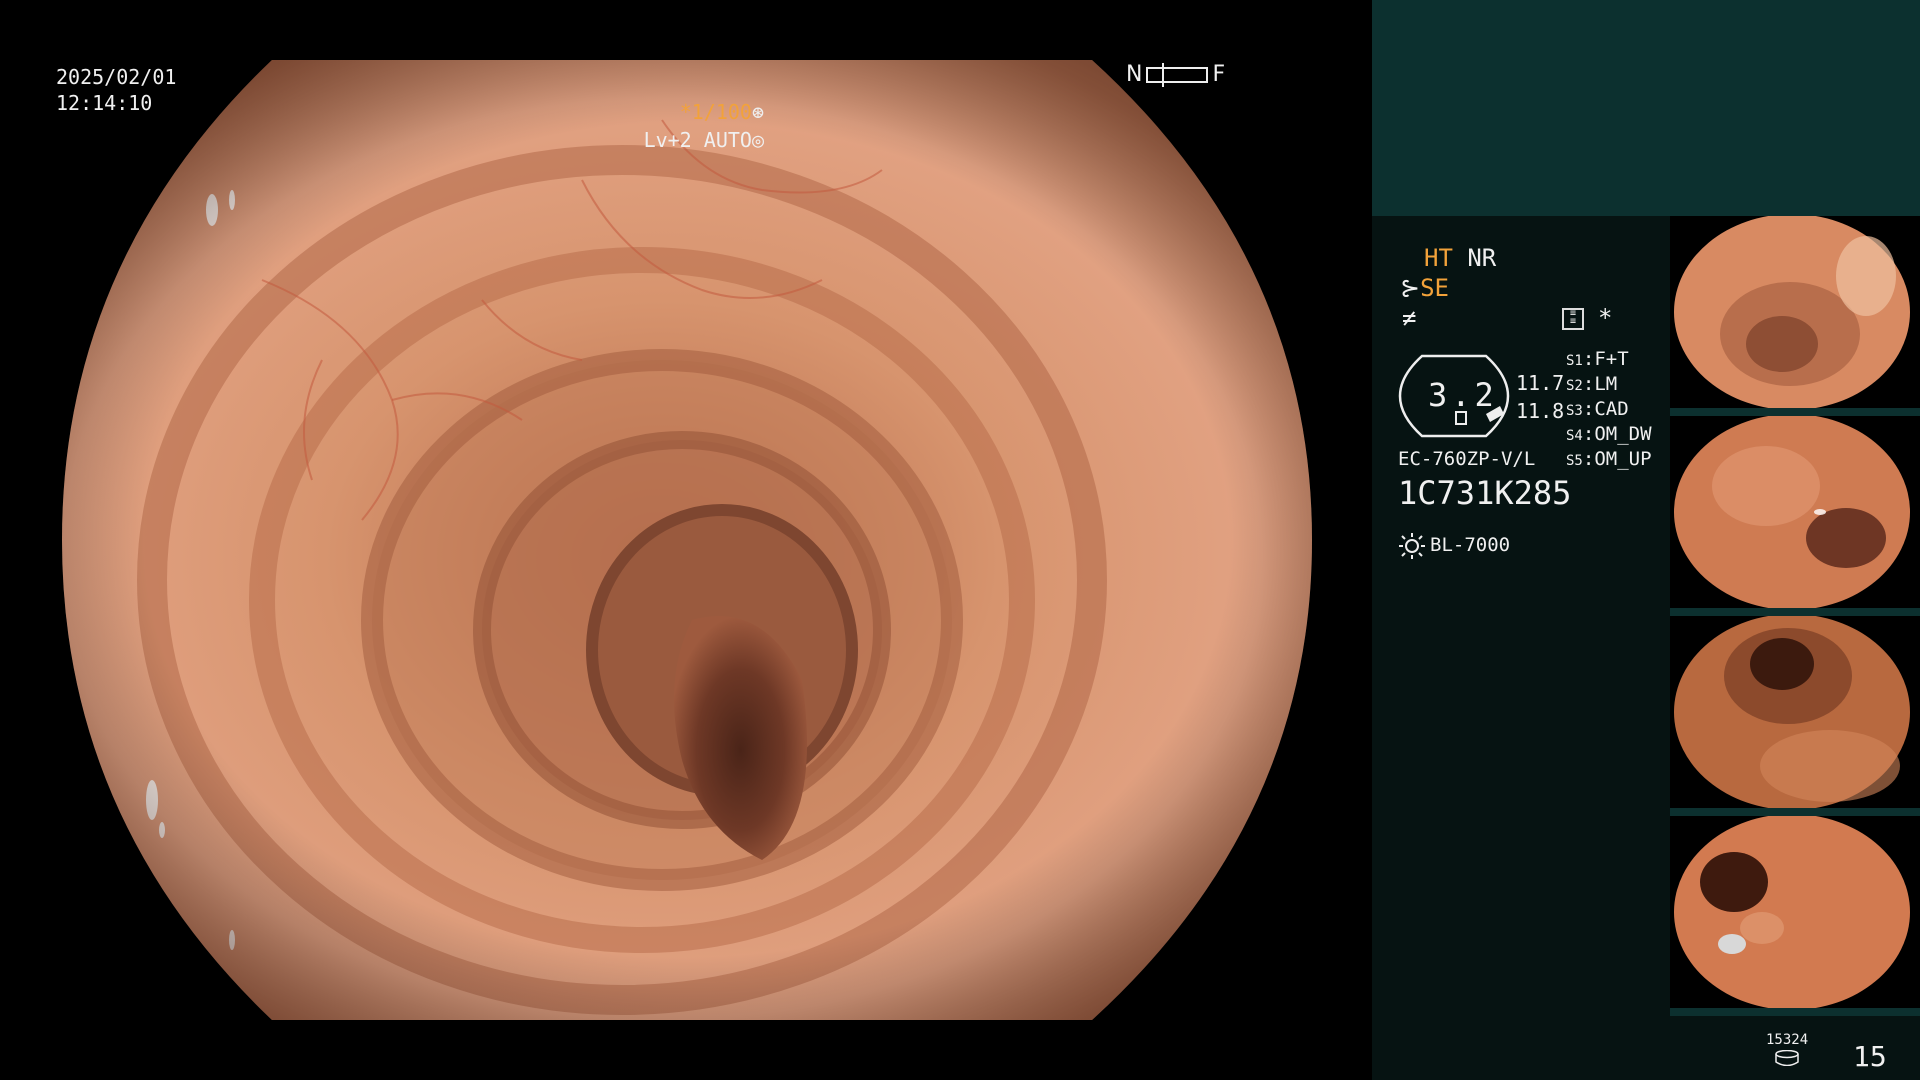 This screenshot has width=1920, height=1080. What do you see at coordinates (116, 90) in the screenshot?
I see `datetime-readout: 2025/02/01 12:14:10` at bounding box center [116, 90].